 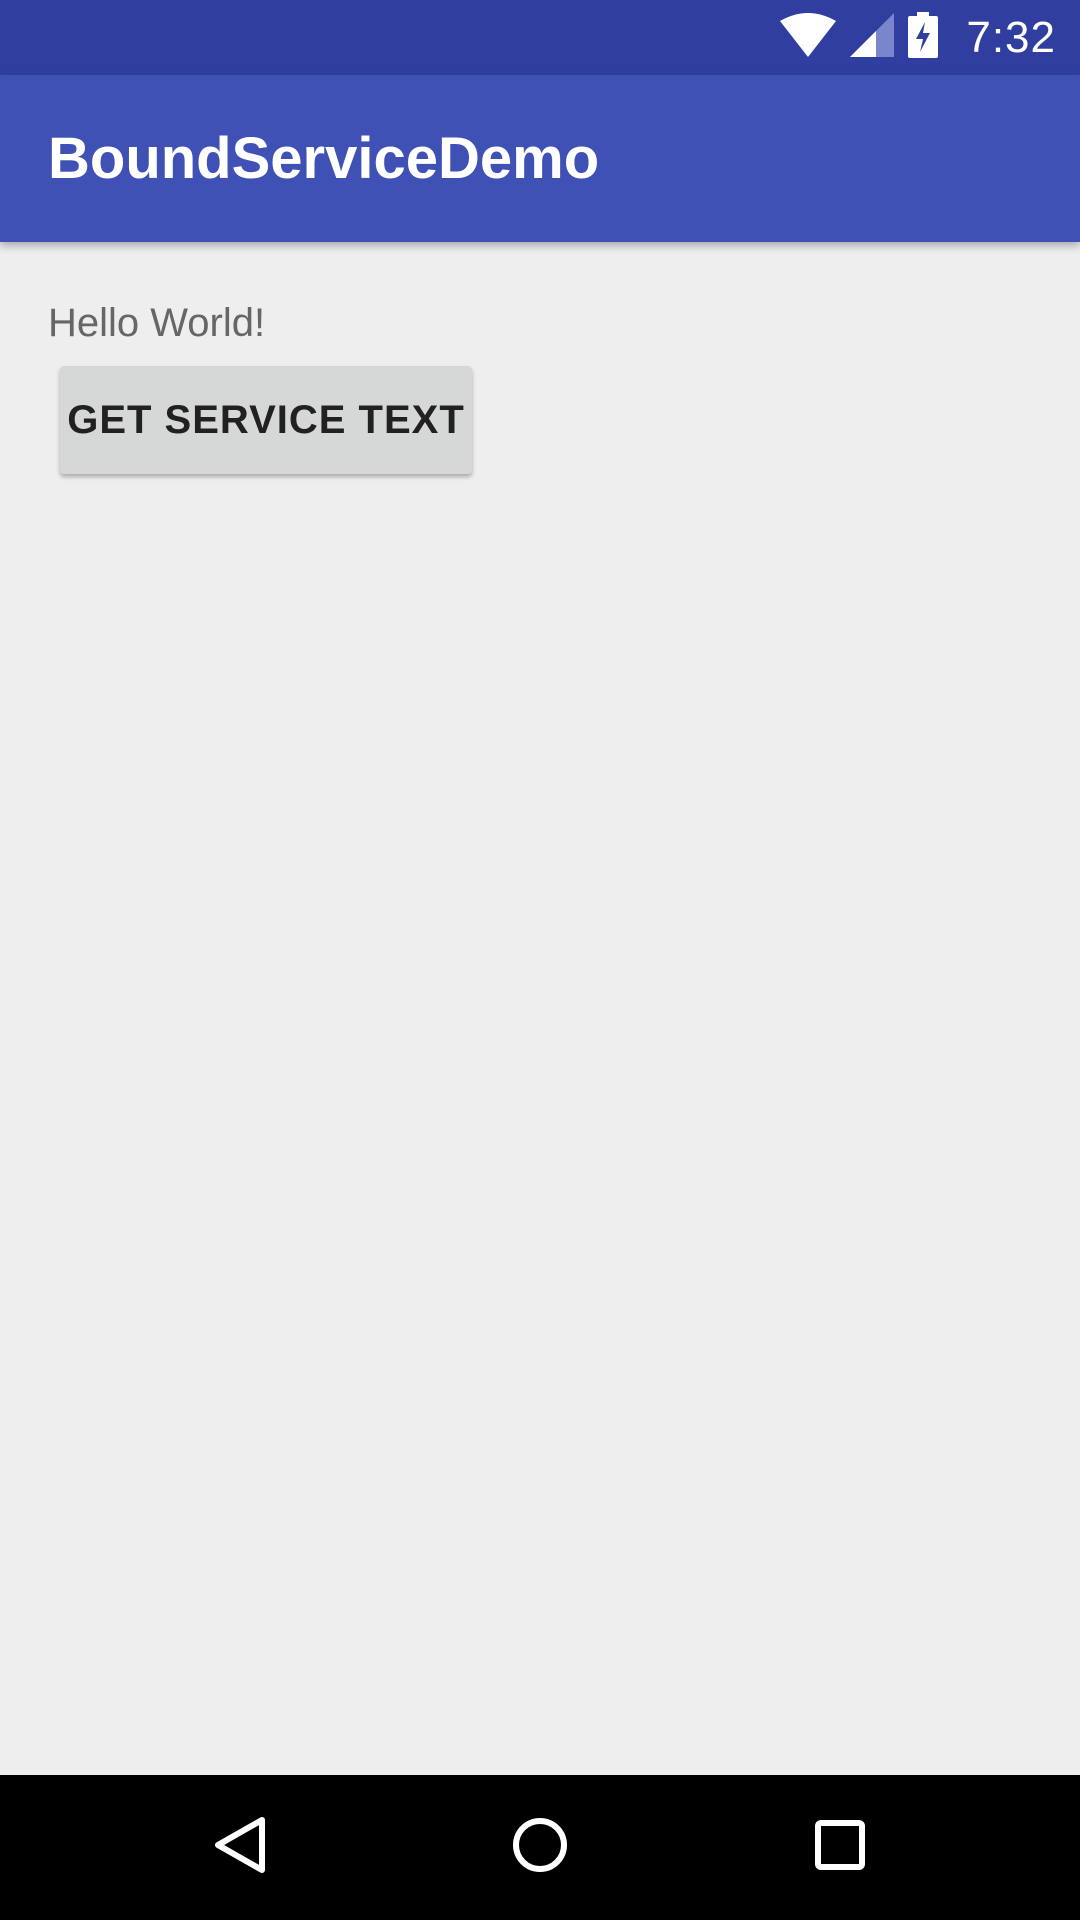 I want to click on status-time: 7:32, so click(x=1011, y=37).